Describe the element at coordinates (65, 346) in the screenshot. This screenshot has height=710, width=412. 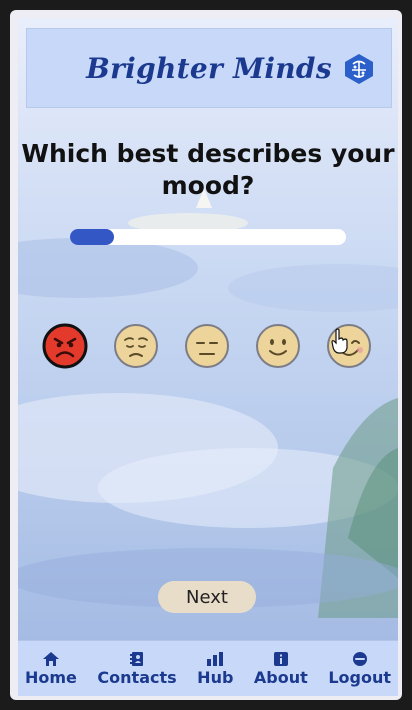
I see `mood-angry-icon` at that location.